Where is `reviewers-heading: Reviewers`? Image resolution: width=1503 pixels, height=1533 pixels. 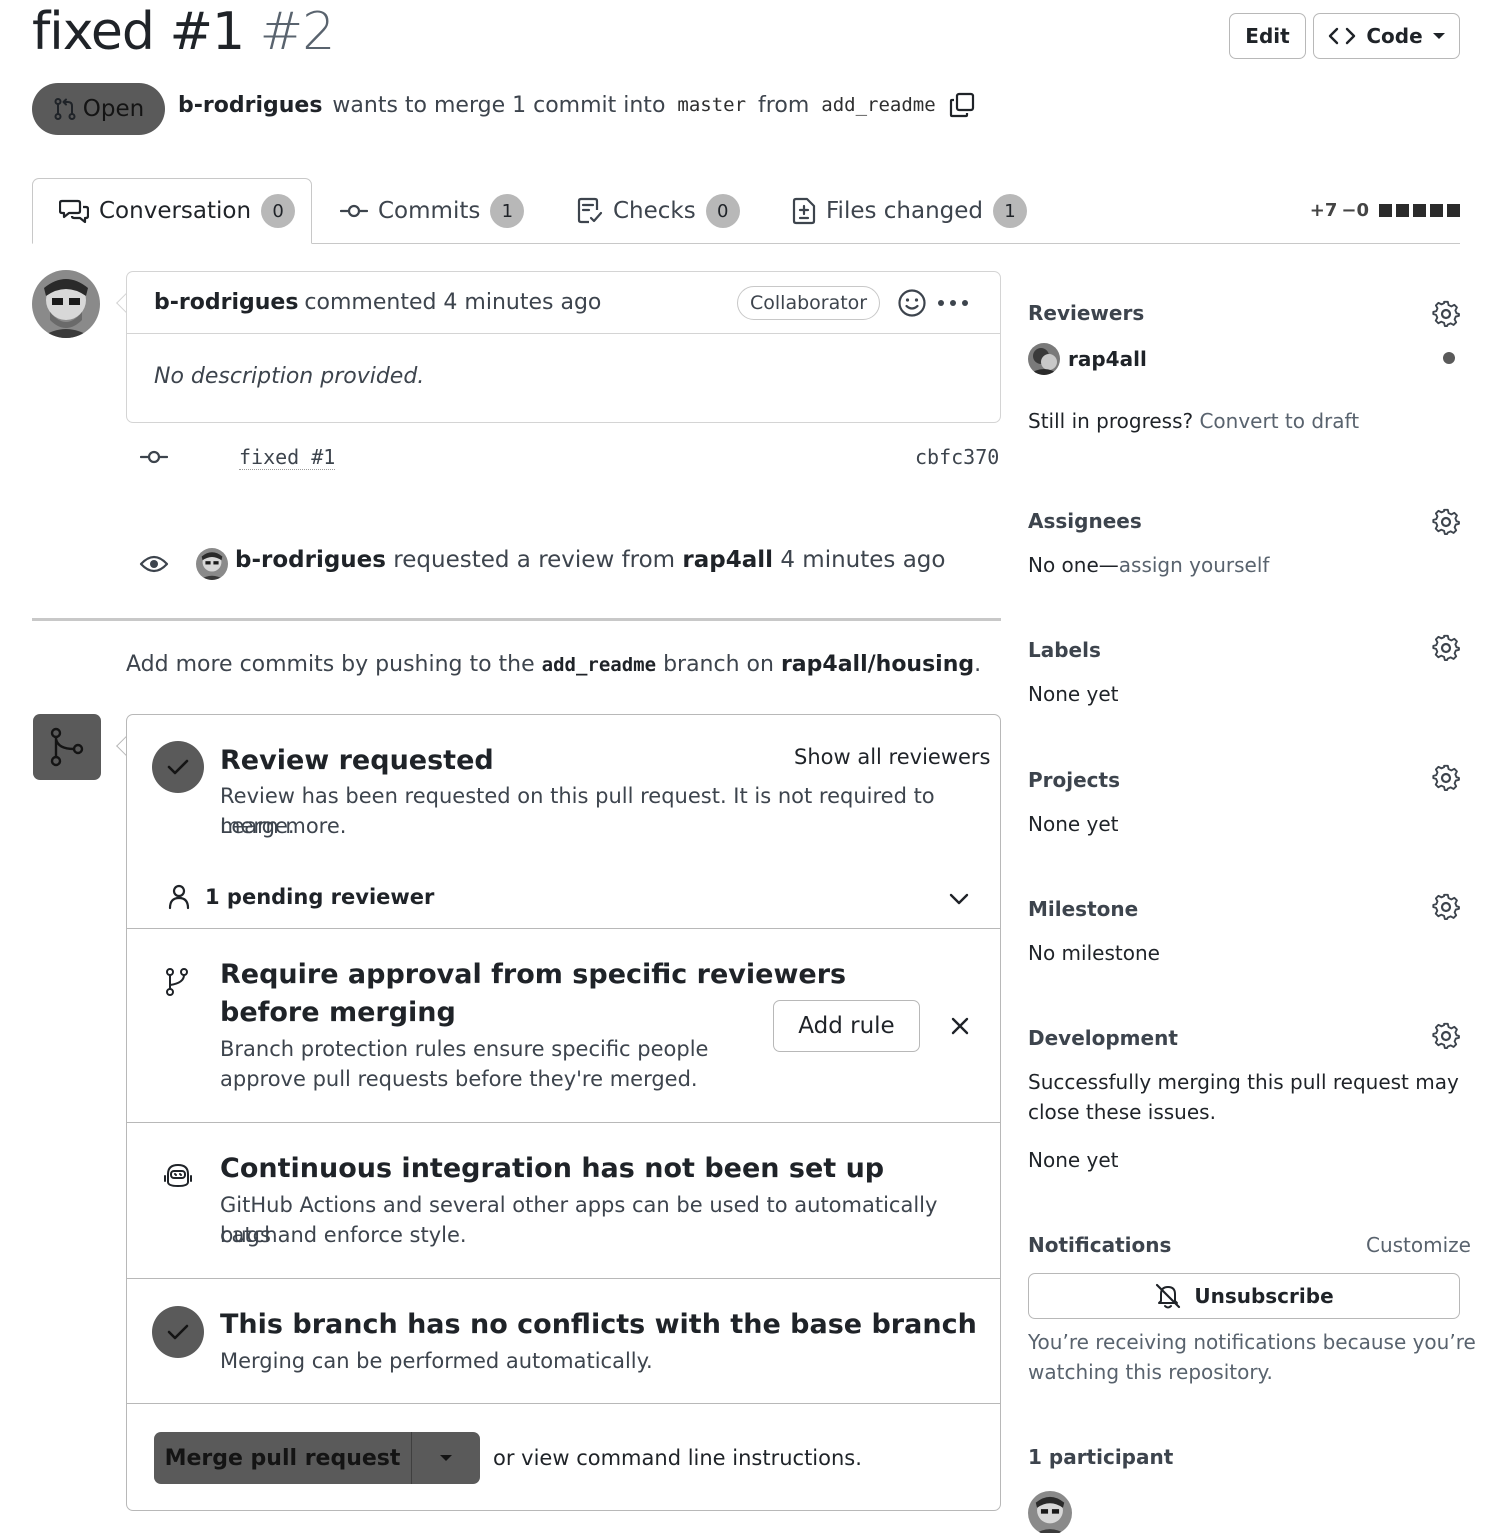
reviewers-heading: Reviewers is located at coordinates (1086, 313).